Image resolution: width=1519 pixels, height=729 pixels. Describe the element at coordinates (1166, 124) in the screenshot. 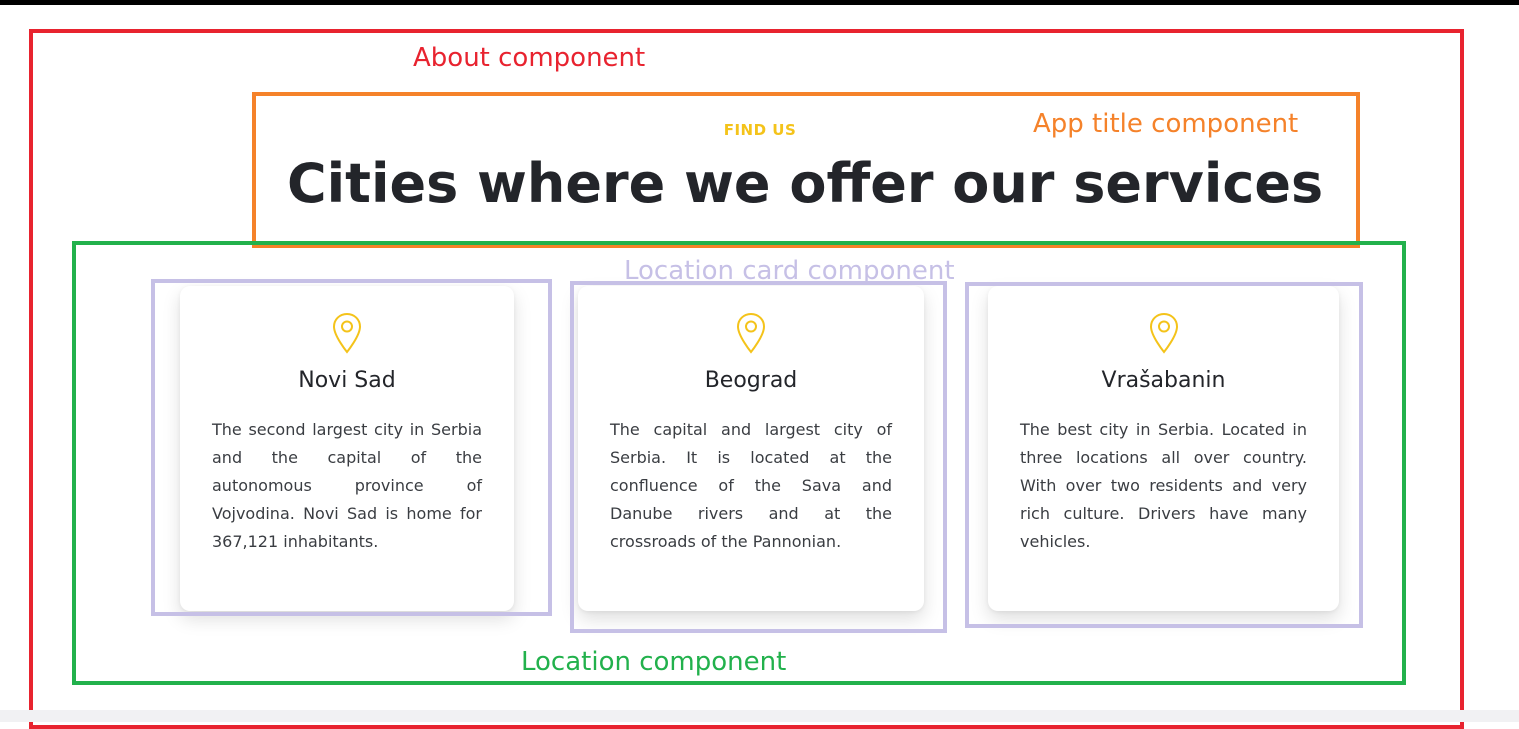

I see `app-title-component-label: App title component` at that location.